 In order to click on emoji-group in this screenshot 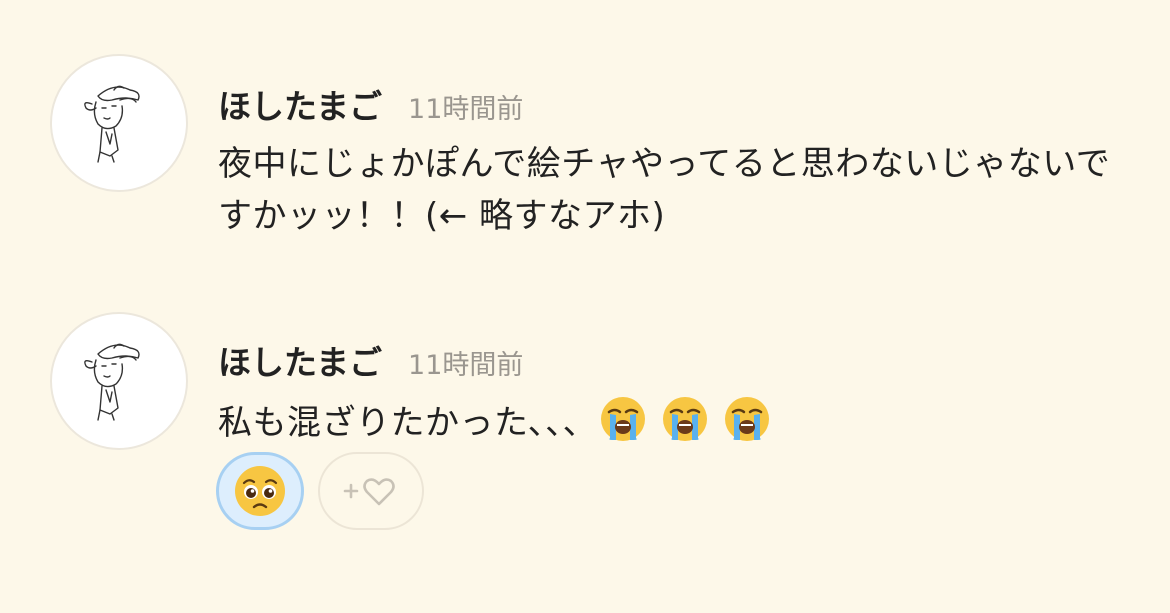, I will do `click(685, 420)`.